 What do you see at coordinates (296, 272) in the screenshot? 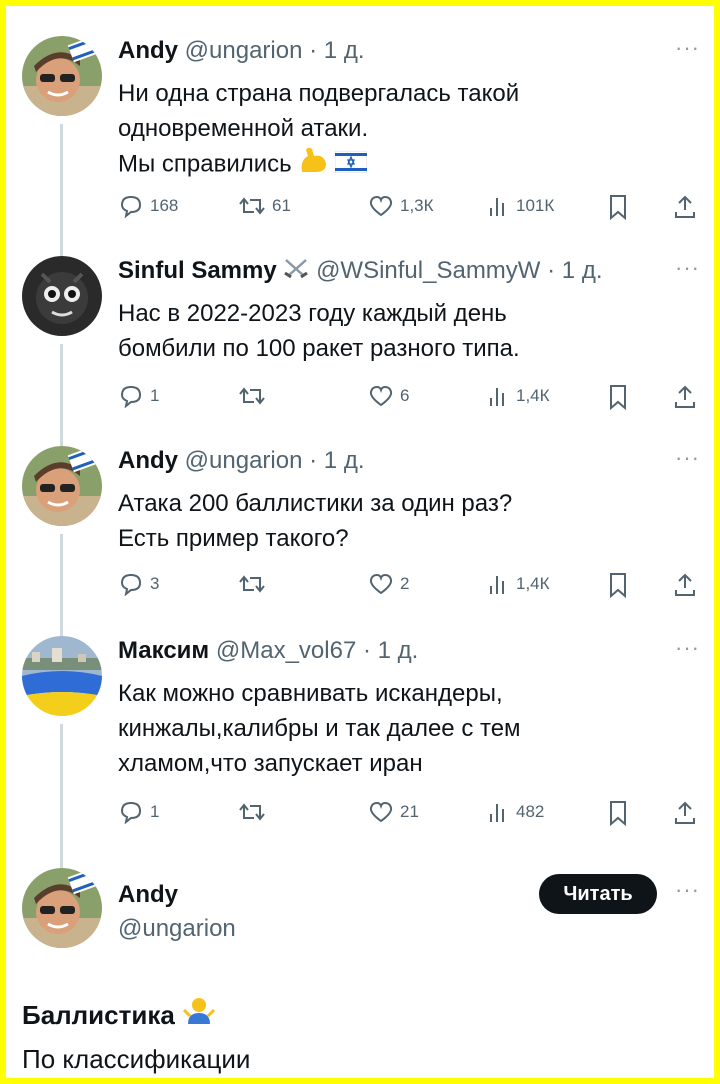
I see `crossed-swords-emoji` at bounding box center [296, 272].